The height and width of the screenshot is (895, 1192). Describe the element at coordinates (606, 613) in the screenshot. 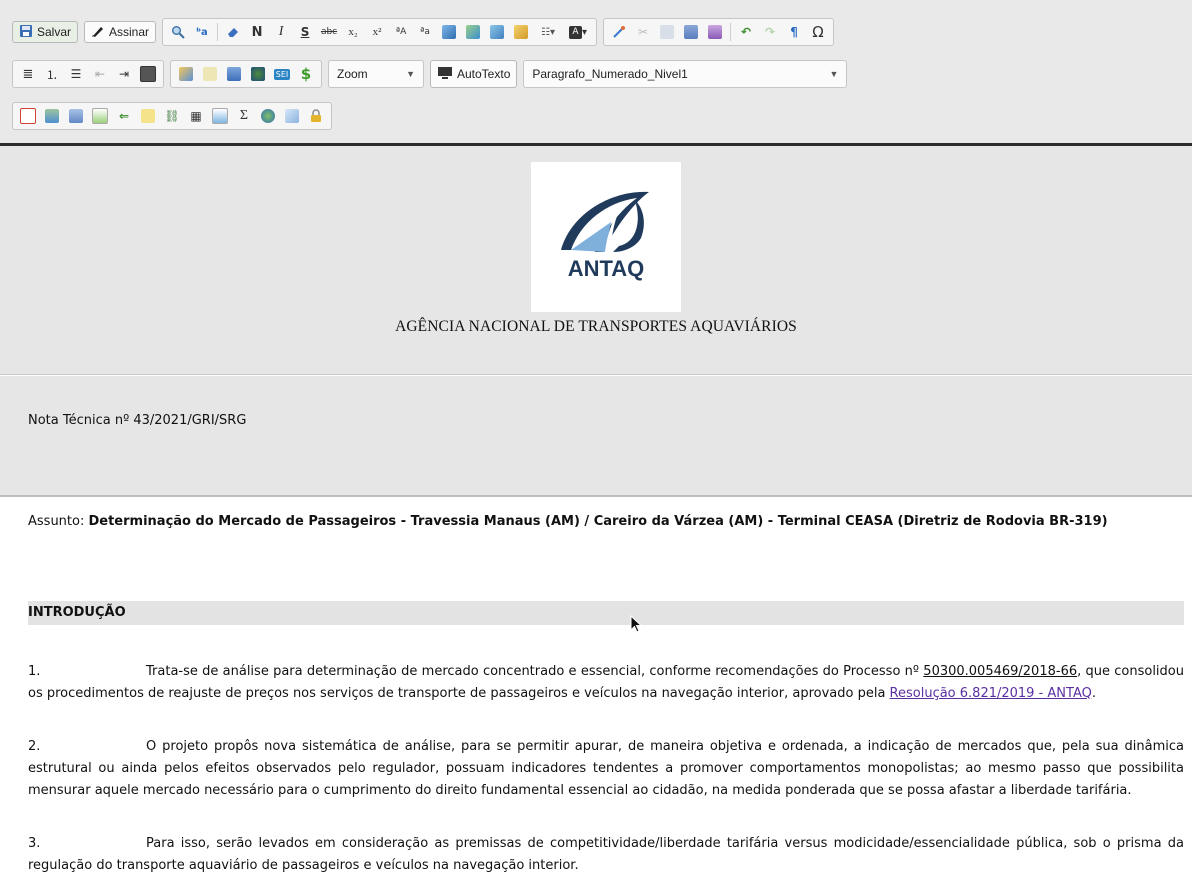

I see `section-heading-bar: INTRODUÇÃO` at that location.